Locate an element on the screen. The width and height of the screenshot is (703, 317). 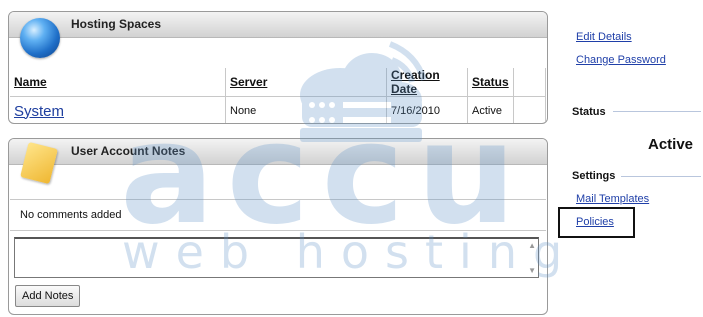
table-header-row: Name Server Creation Date Status is located at coordinates (278, 82).